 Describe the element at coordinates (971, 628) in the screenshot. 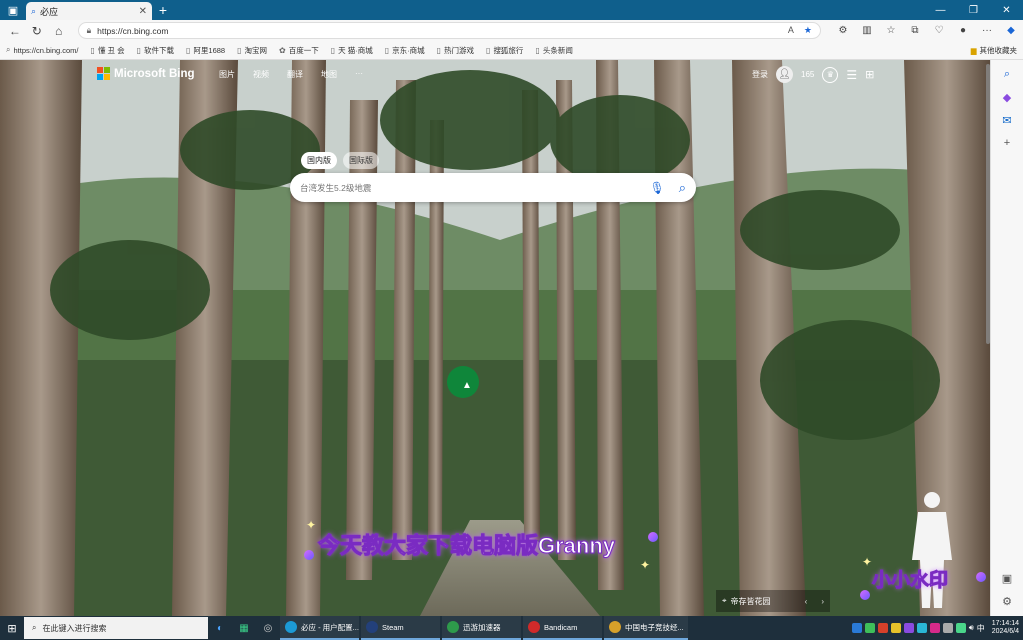

I see `volume-icon: 🔊︎` at that location.